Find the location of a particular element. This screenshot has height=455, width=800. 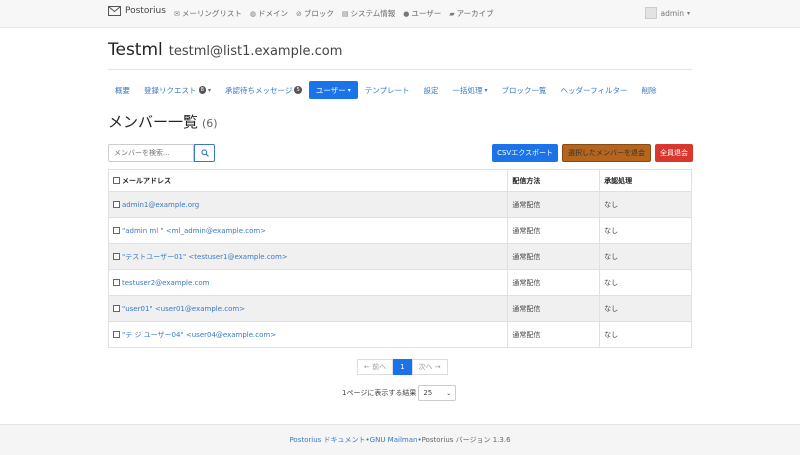

select-all-checkbox is located at coordinates (116, 180).